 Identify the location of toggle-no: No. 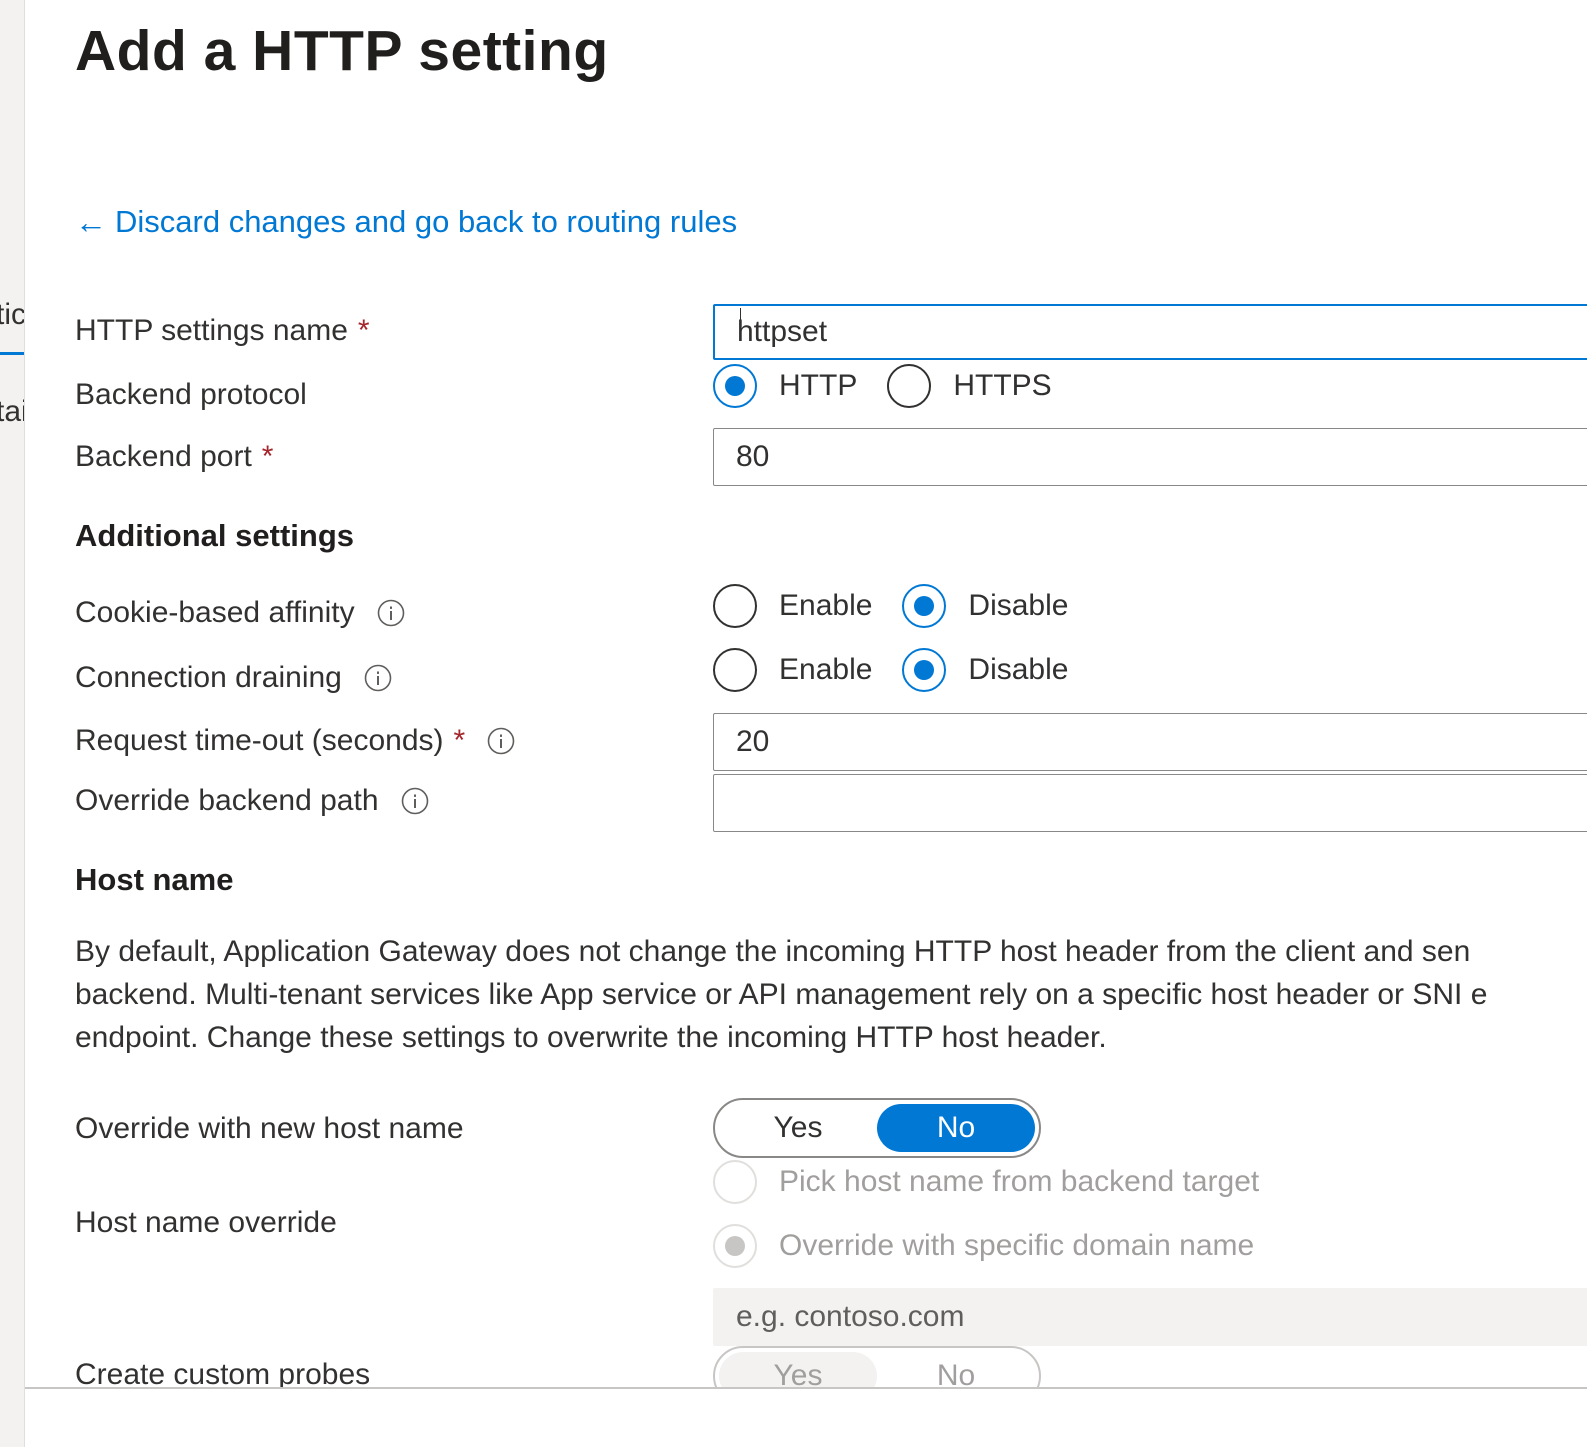
(956, 1128).